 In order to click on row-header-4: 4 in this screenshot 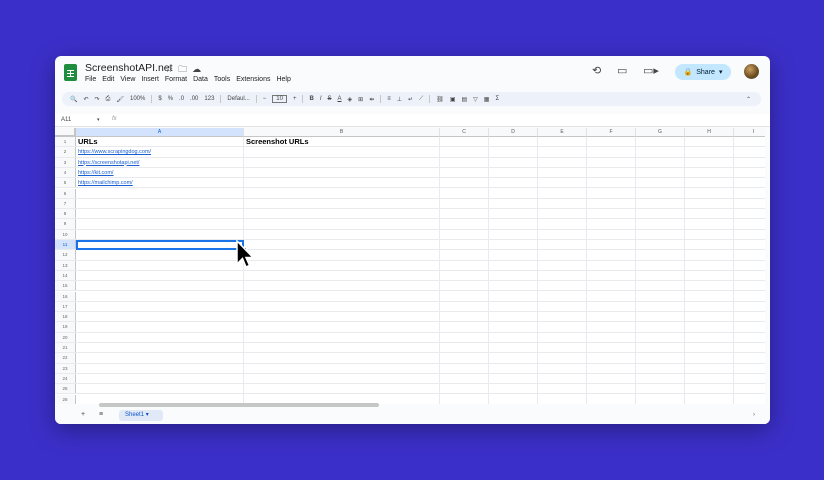, I will do `click(65, 172)`.